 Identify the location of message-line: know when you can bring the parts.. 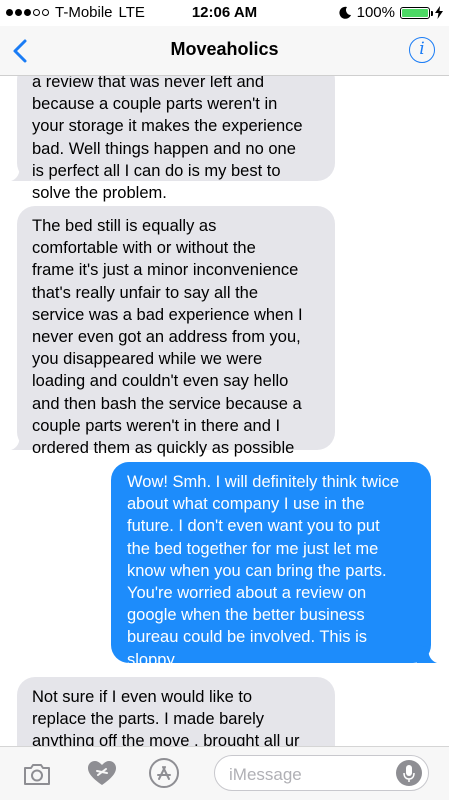
(257, 570).